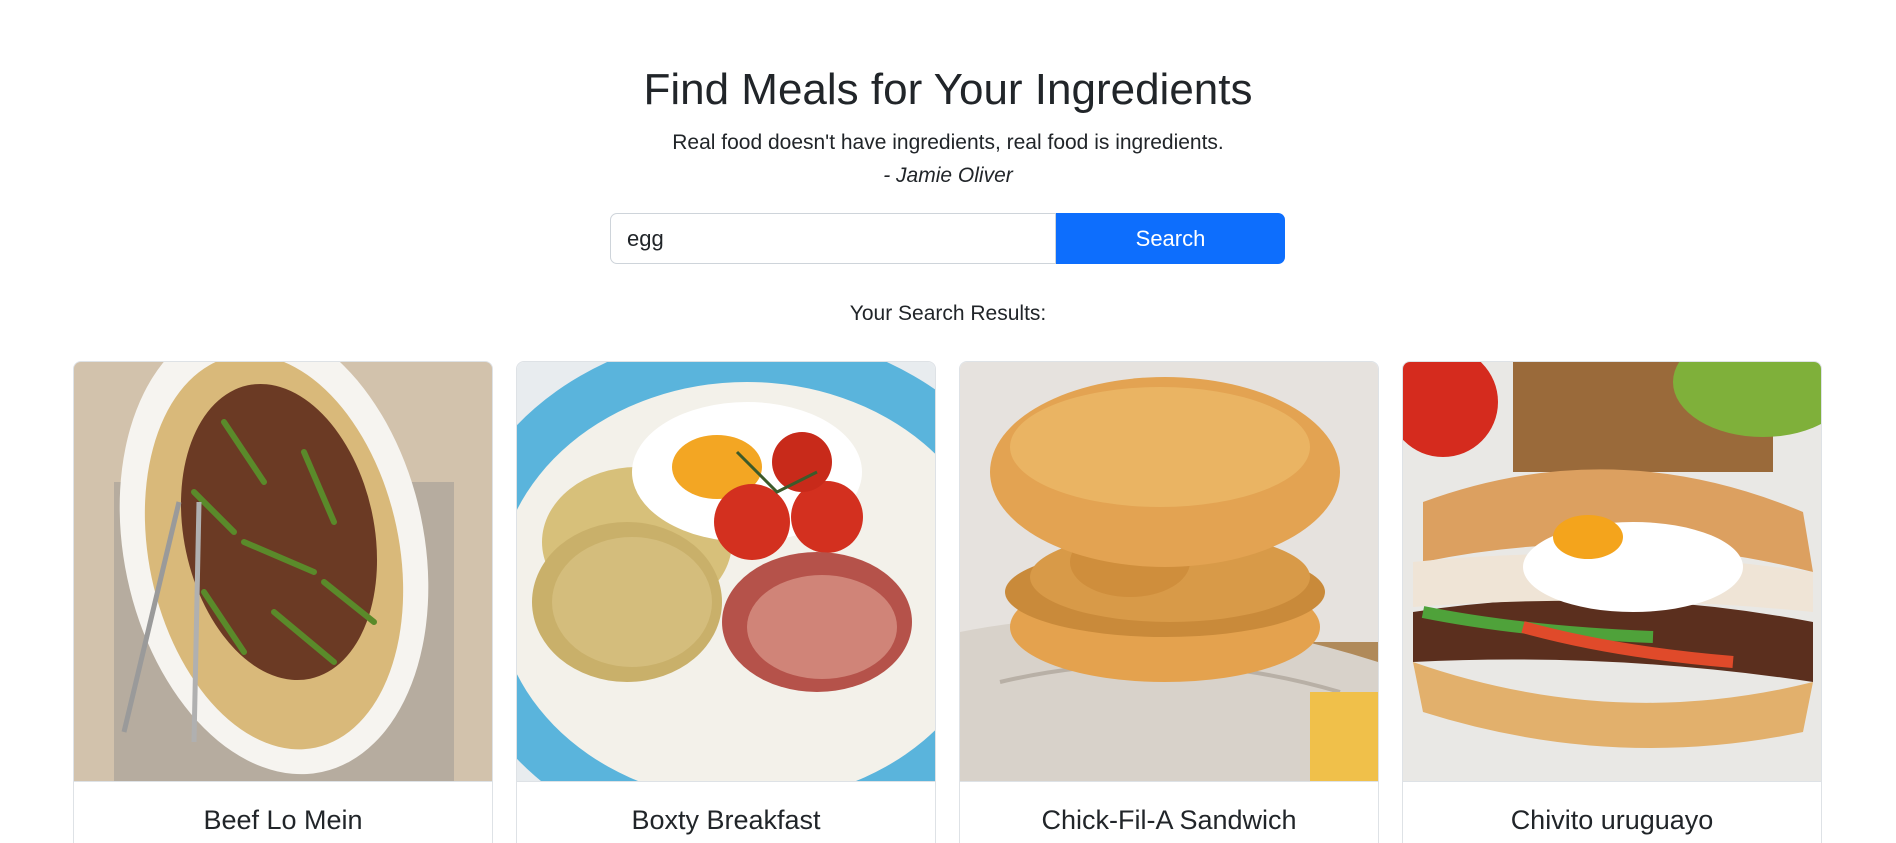 This screenshot has height=843, width=1896. I want to click on search-button: Search, so click(1170, 238).